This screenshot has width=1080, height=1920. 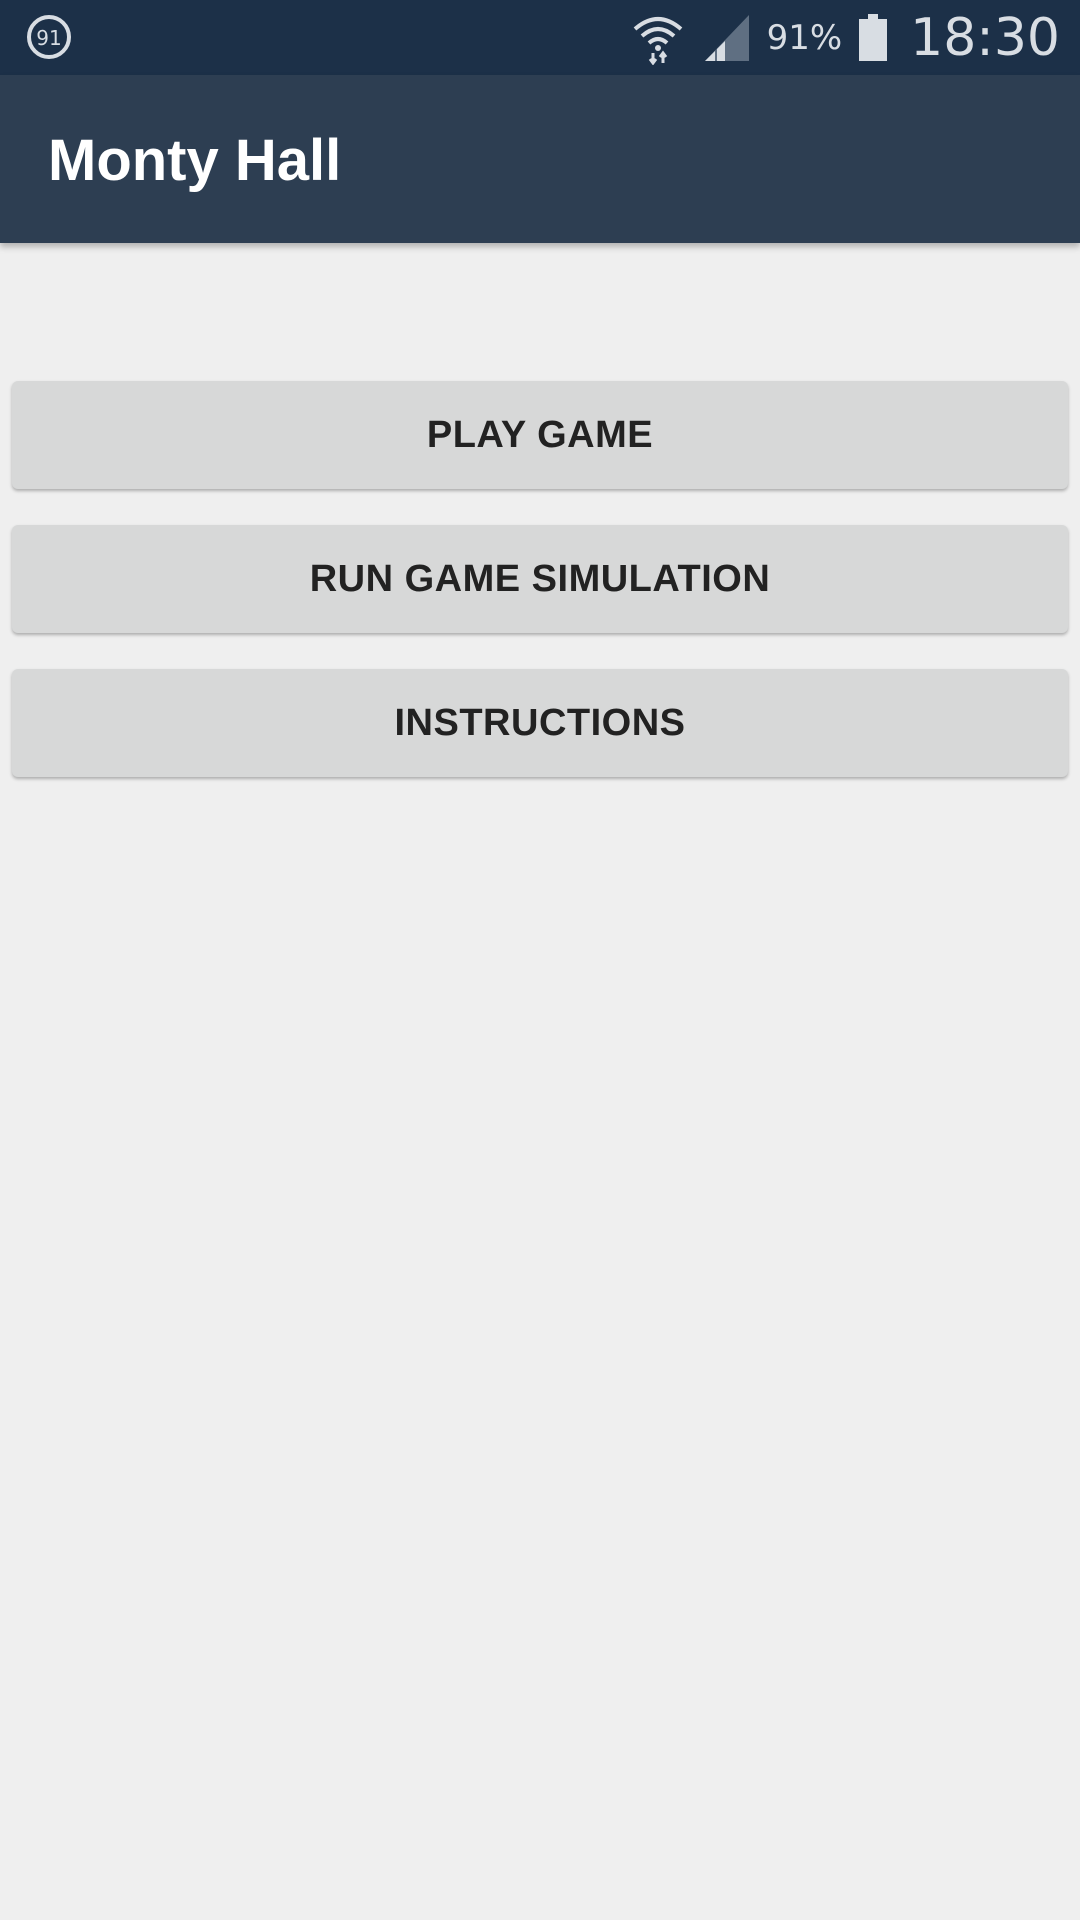 What do you see at coordinates (540, 159) in the screenshot?
I see `app-bar: Monty Hall` at bounding box center [540, 159].